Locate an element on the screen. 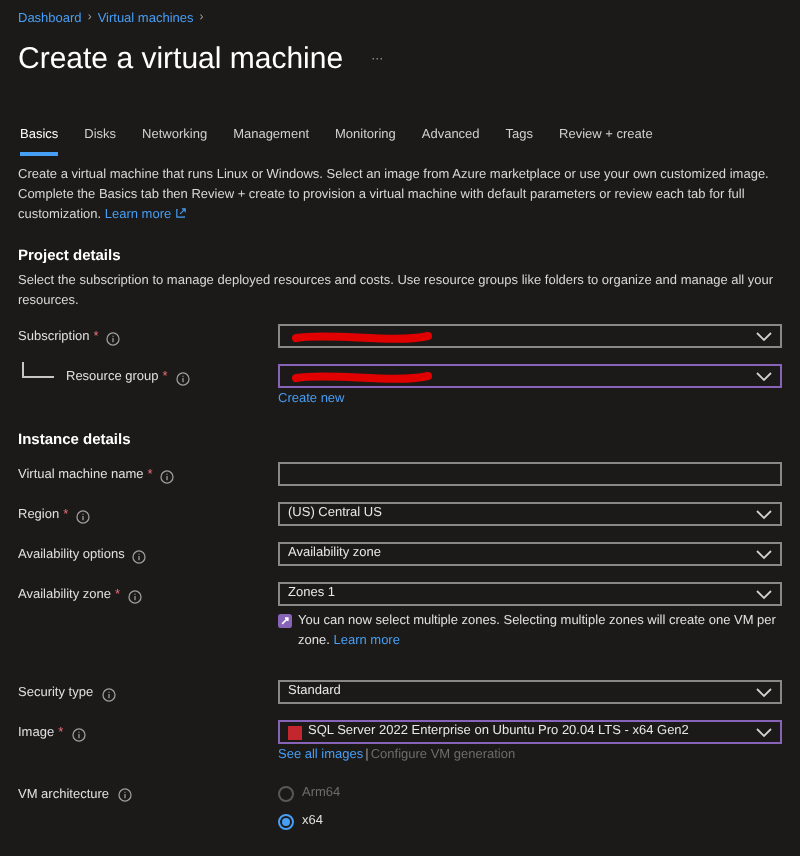 The height and width of the screenshot is (856, 800). tree-connector is located at coordinates (38, 370).